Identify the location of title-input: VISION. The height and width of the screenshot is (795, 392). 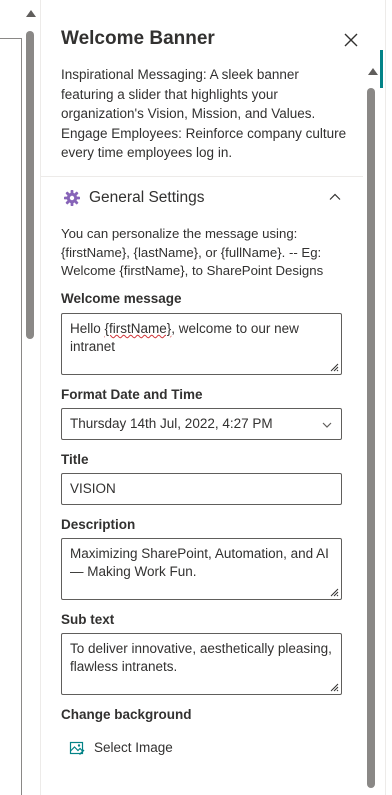
(201, 489).